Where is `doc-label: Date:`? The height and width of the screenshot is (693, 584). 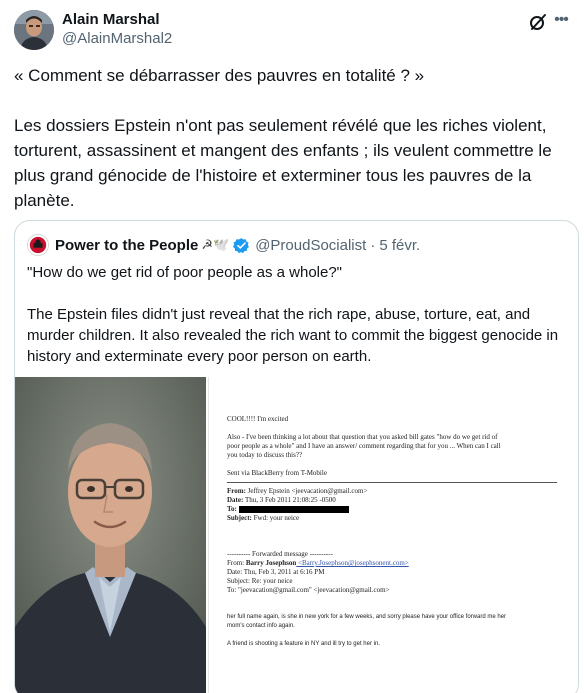 doc-label: Date: is located at coordinates (235, 500).